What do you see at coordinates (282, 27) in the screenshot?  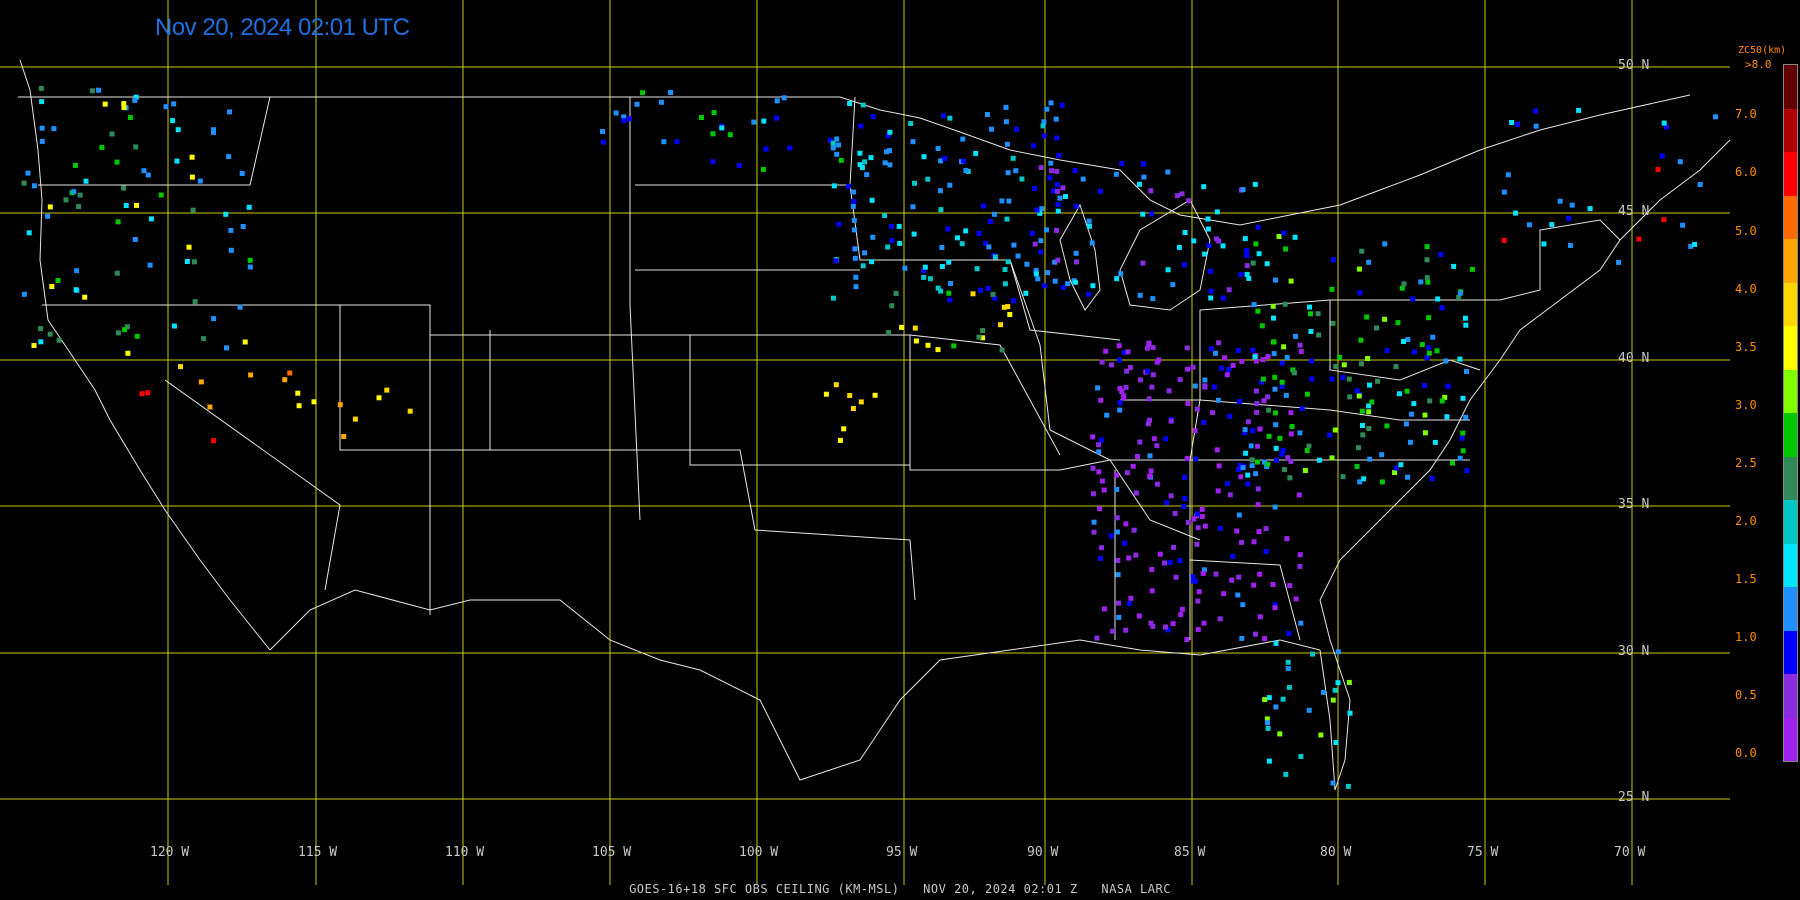 I see `map-timestamp-title: Nov 20, 2024 02:01 UTC` at bounding box center [282, 27].